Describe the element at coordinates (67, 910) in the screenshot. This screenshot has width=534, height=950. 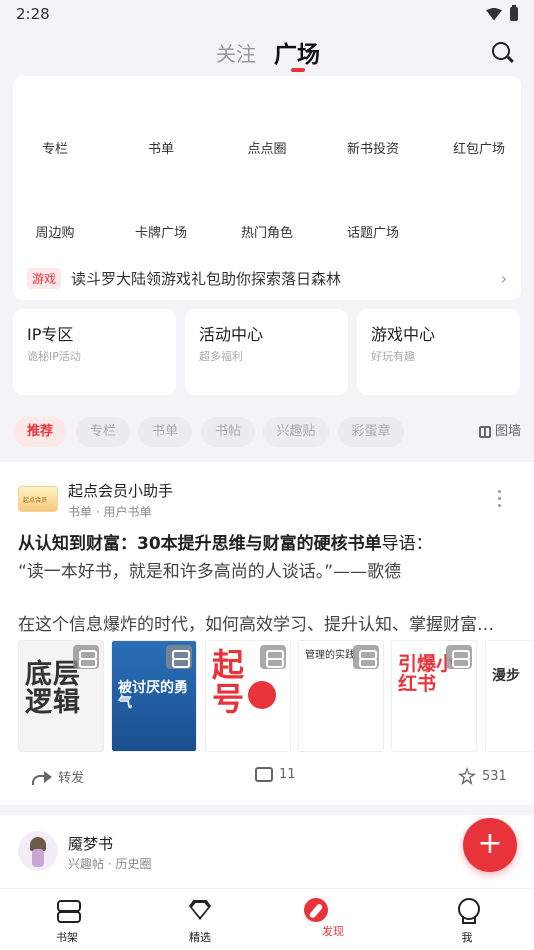
I see `bookshelf-icon` at that location.